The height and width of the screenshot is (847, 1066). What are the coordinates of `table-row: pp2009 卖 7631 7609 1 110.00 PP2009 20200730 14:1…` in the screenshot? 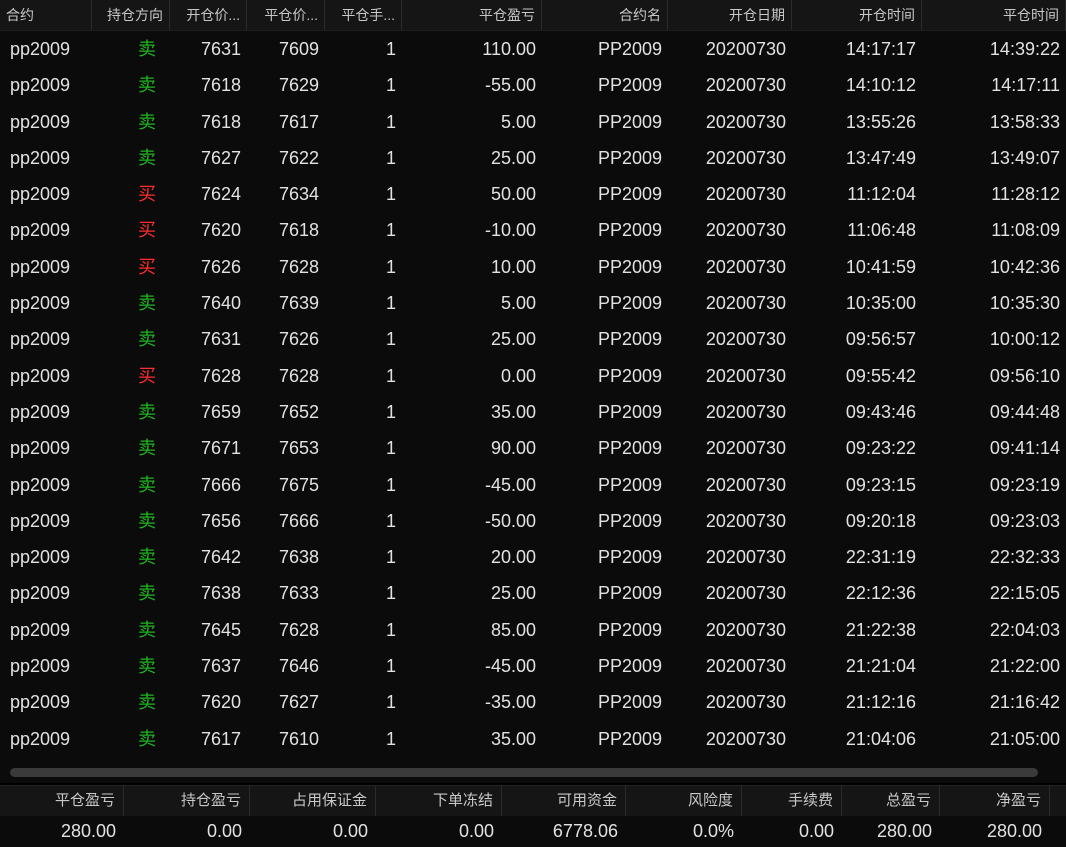 It's located at (533, 49).